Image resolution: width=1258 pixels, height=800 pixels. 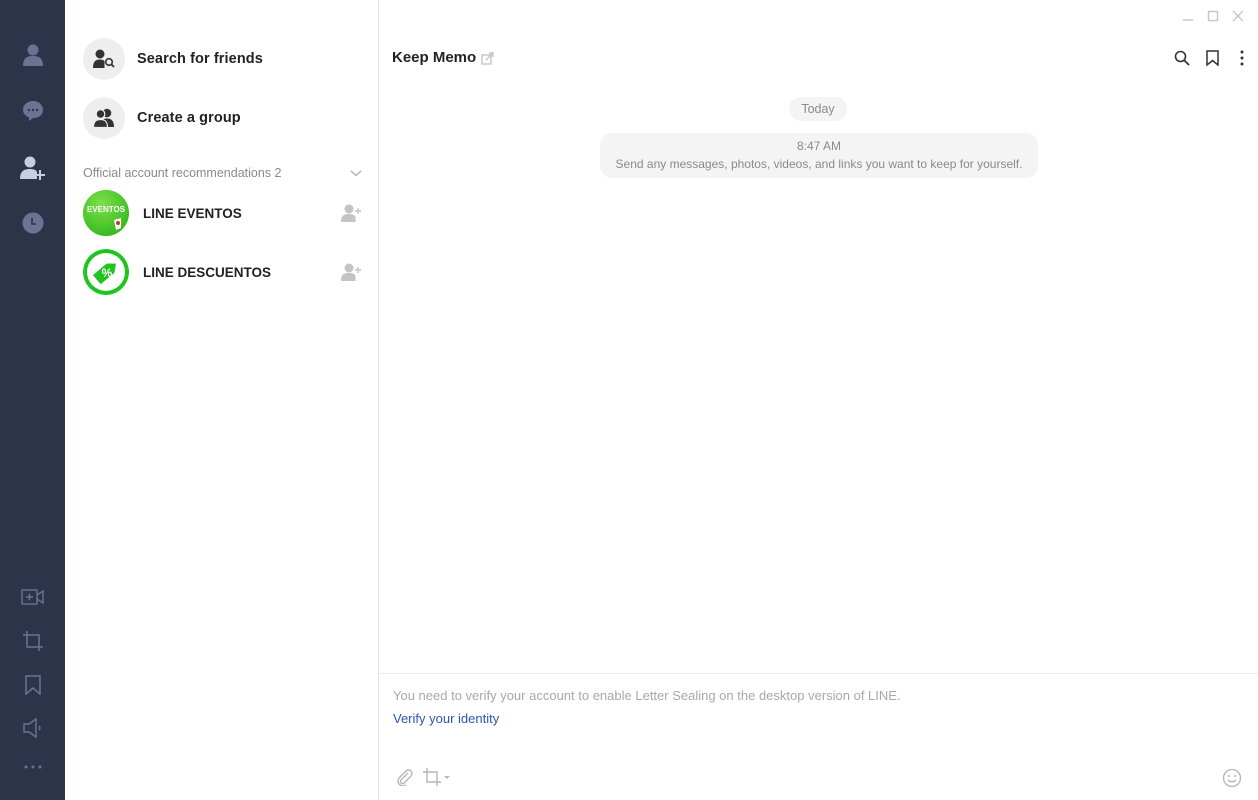 I want to click on chat-icon, so click(x=33, y=111).